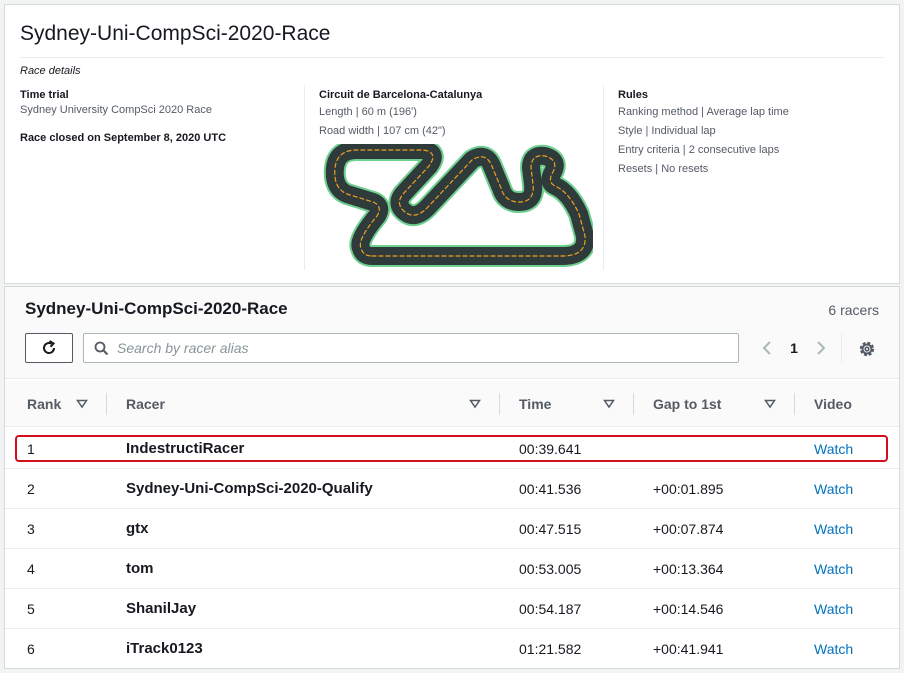 Image resolution: width=904 pixels, height=673 pixels. What do you see at coordinates (368, 112) in the screenshot?
I see `circuit-length: Length | 60 m (196')` at bounding box center [368, 112].